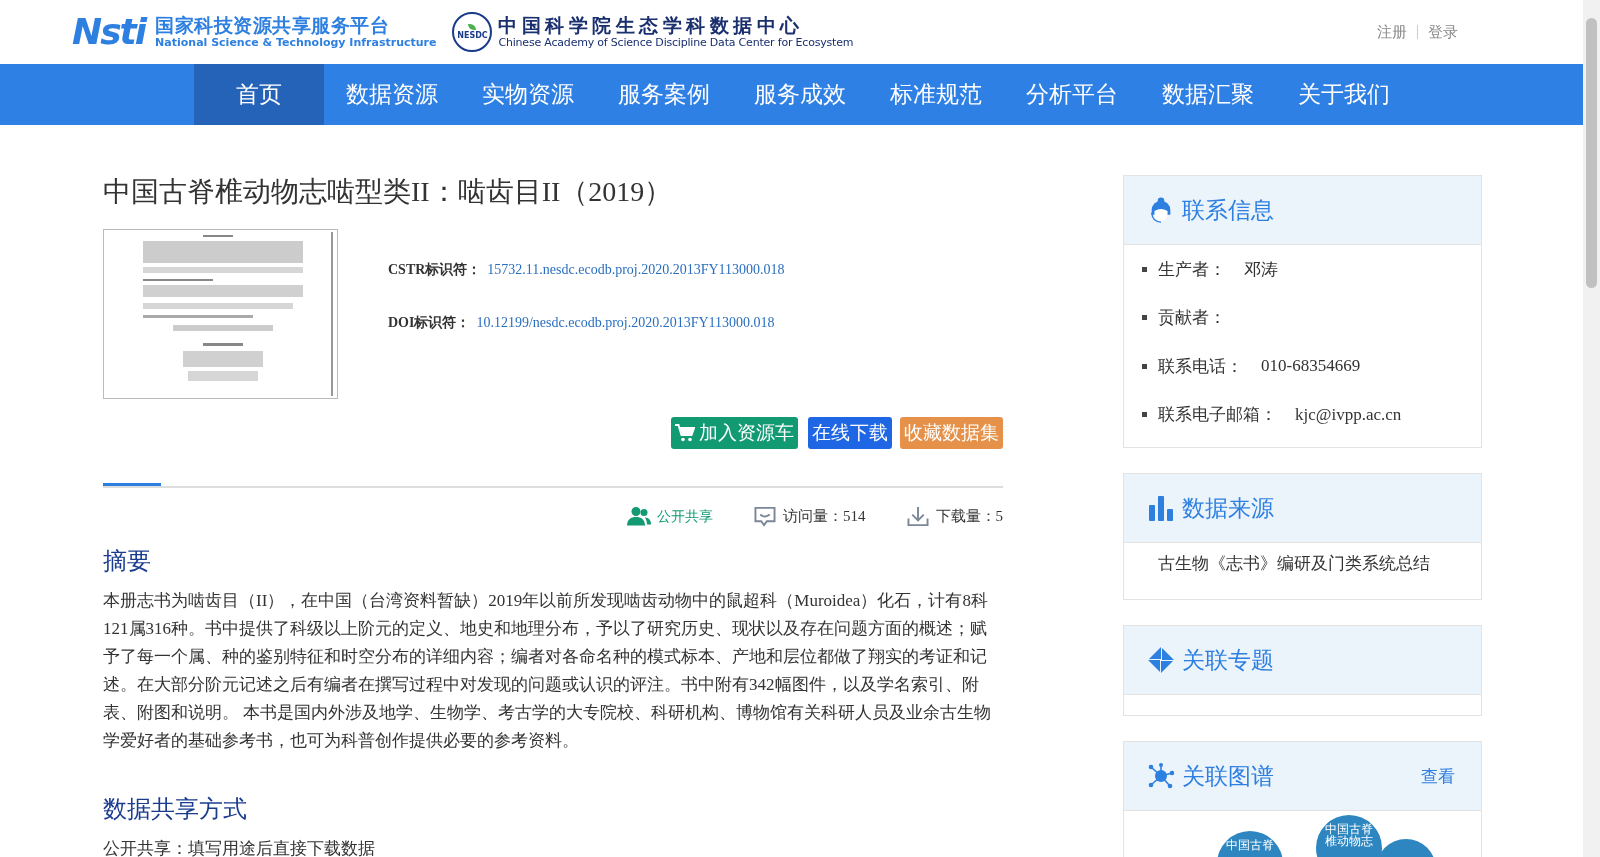 This screenshot has width=1600, height=857. What do you see at coordinates (1349, 836) in the screenshot?
I see `graph-node: 中国古脊椎动物志` at bounding box center [1349, 836].